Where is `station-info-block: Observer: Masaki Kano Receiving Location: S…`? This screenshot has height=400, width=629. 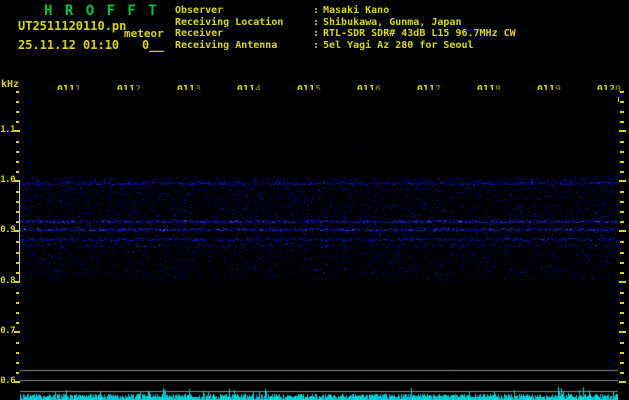
station-info-block: Observer: Masaki Kano Receiving Location: S… is located at coordinates (345, 28).